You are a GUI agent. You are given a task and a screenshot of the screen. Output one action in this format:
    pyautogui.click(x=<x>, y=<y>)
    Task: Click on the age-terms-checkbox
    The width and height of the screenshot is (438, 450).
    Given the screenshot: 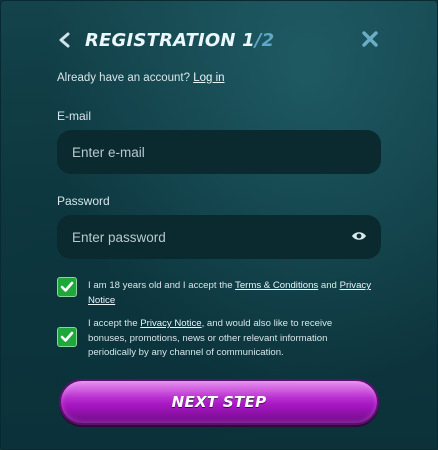 What is the action you would take?
    pyautogui.click(x=67, y=287)
    